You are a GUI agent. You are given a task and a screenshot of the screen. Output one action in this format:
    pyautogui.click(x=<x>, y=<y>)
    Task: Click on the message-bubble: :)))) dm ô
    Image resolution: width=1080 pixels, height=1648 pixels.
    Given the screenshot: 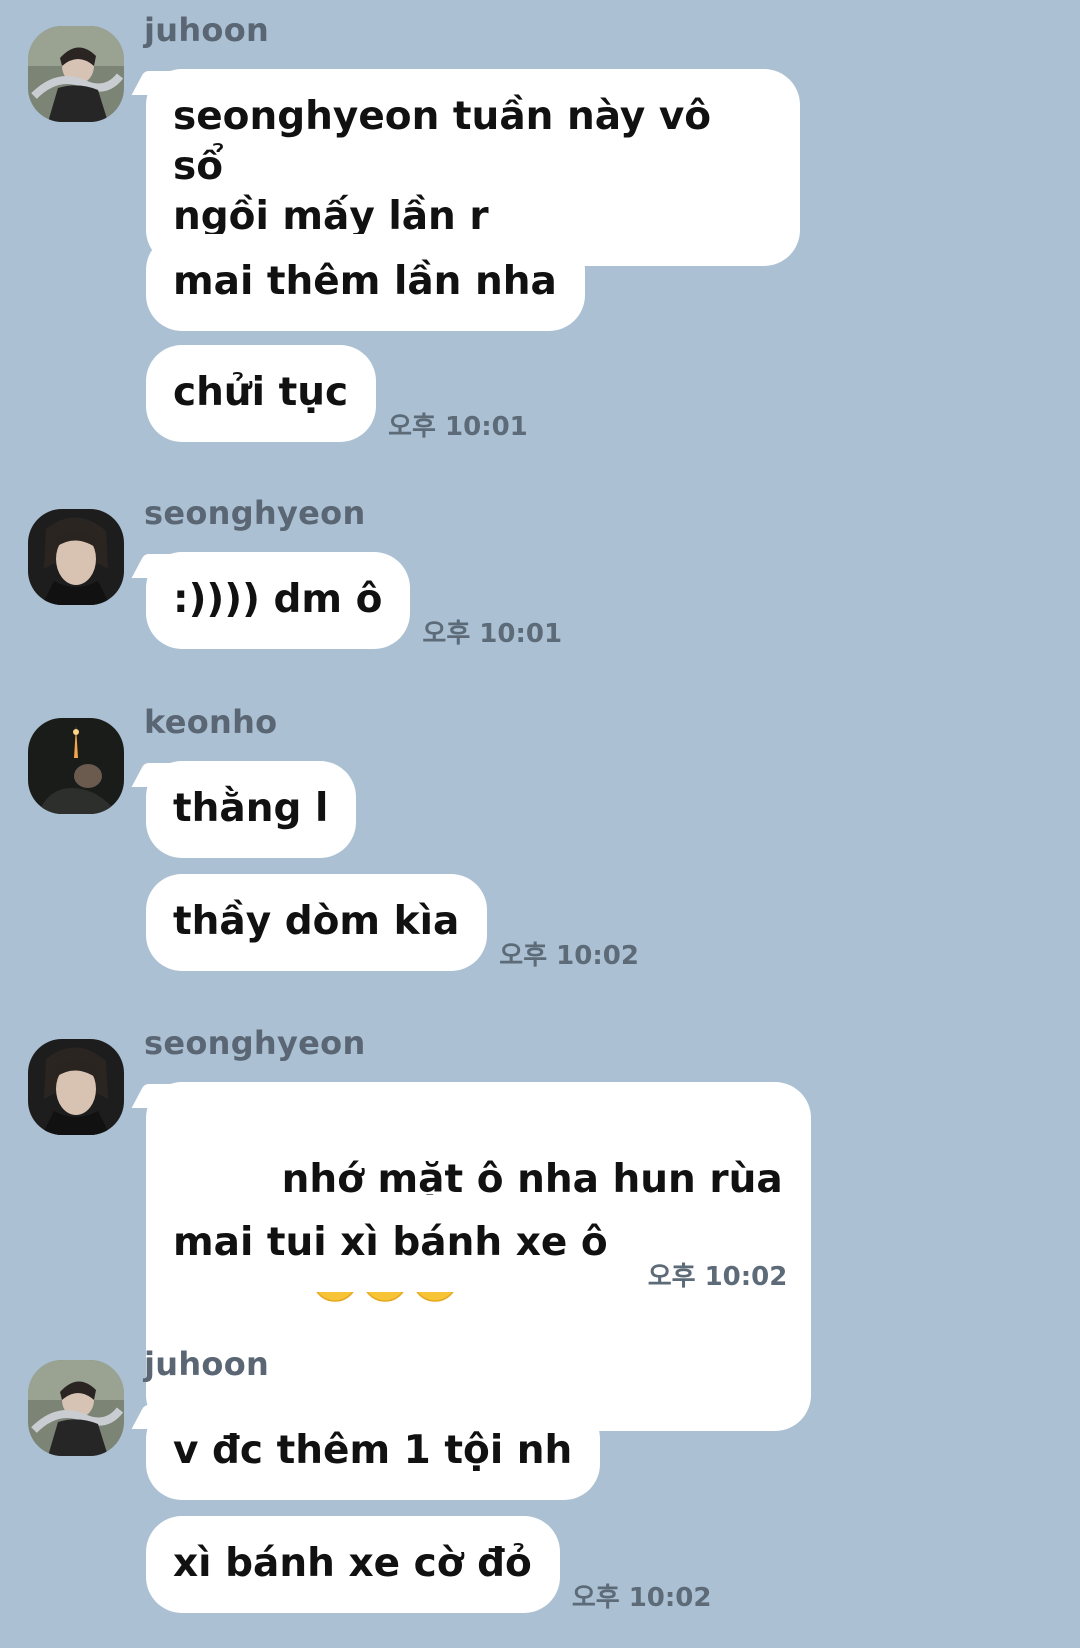 What is the action you would take?
    pyautogui.click(x=278, y=600)
    